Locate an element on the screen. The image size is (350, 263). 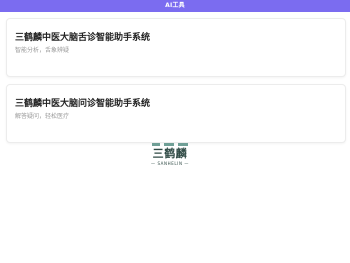
card-subtitle: 智能分析，舌象辨疑 is located at coordinates (42, 50).